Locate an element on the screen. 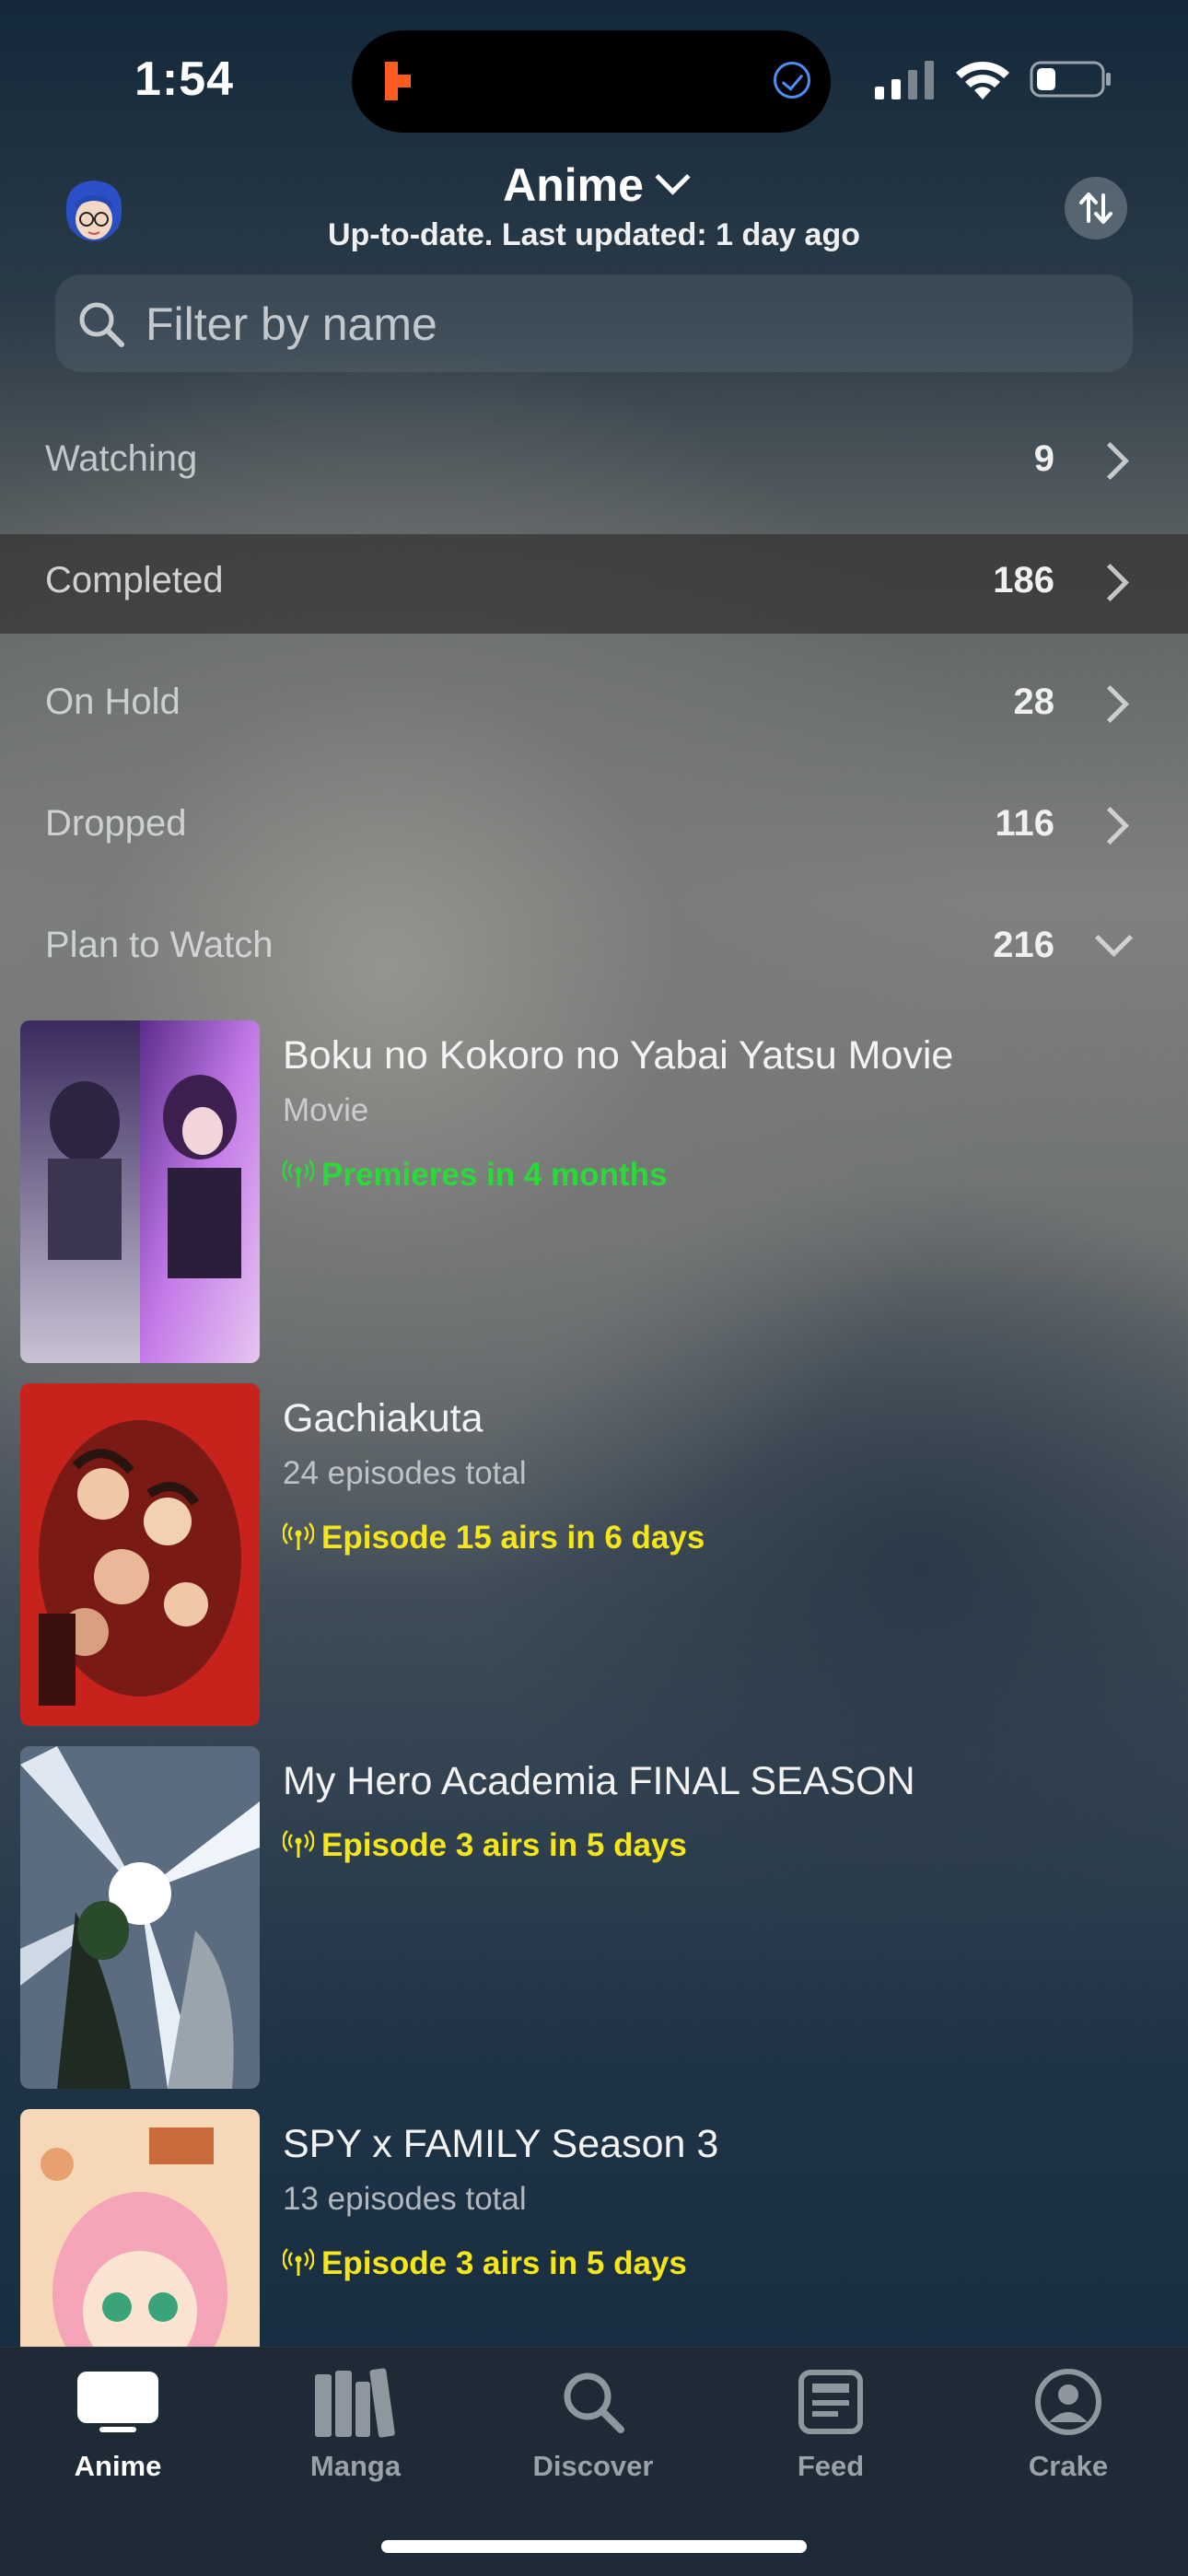 The height and width of the screenshot is (2576, 1188). category-on-hold: On Hold 28 is located at coordinates (594, 705).